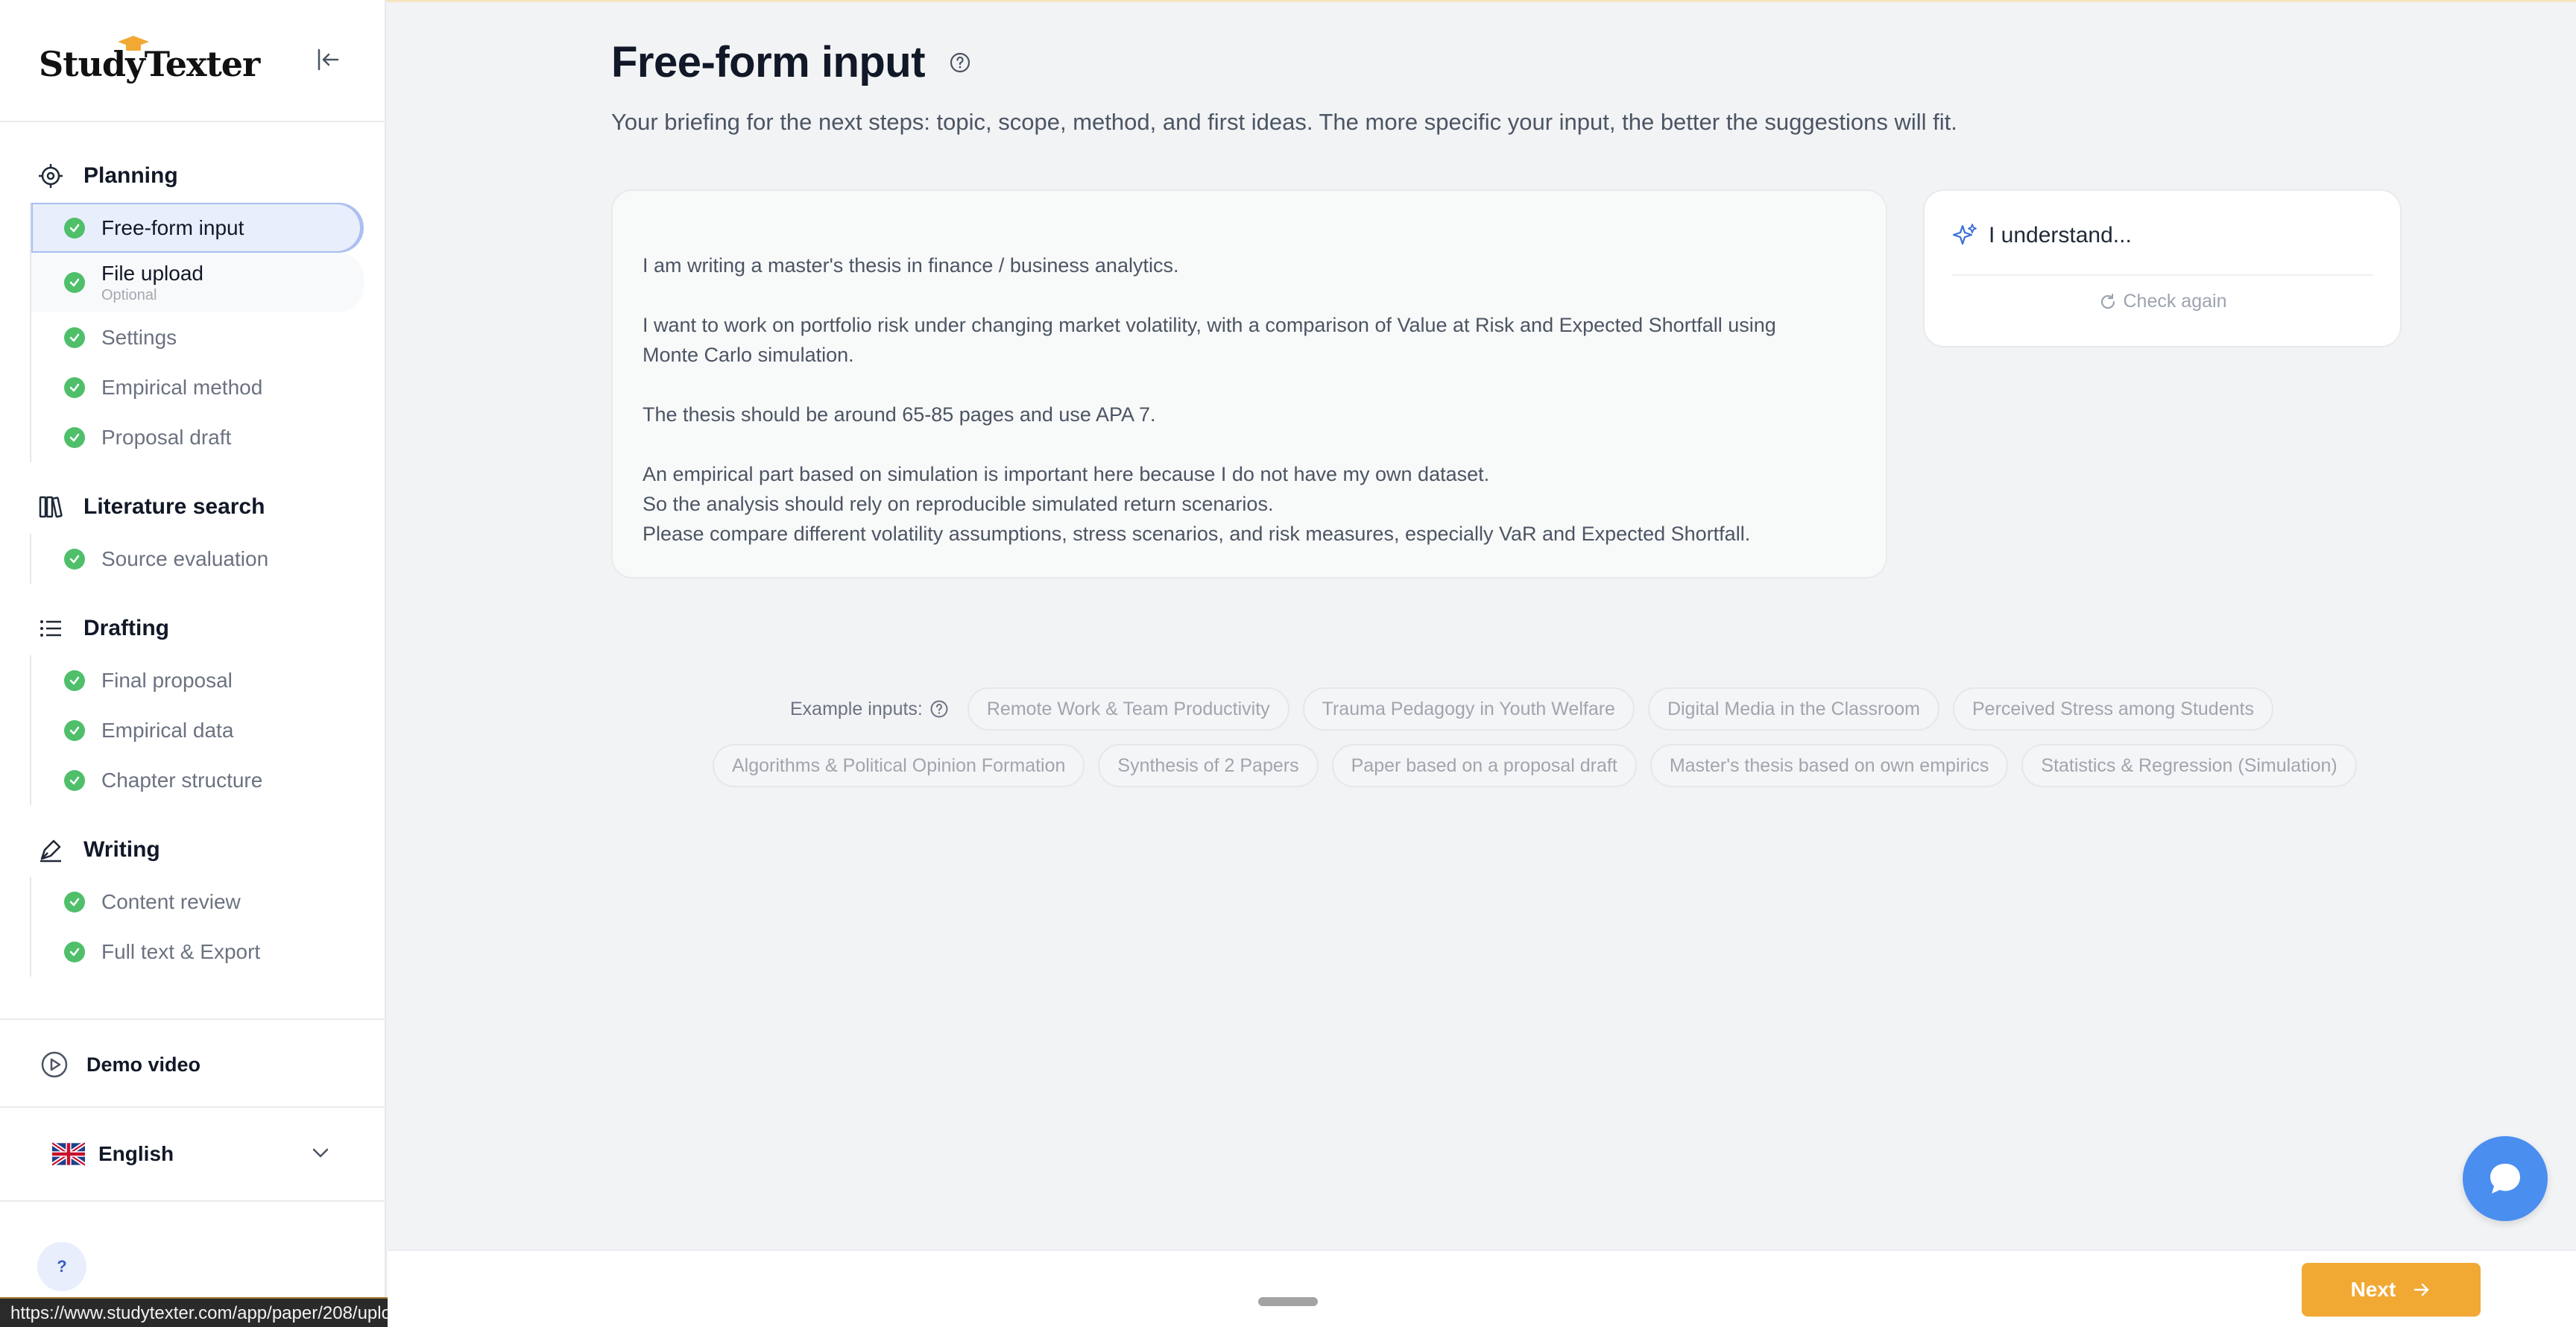  Describe the element at coordinates (193, 1064) in the screenshot. I see `demo-video-link: Demo video` at that location.